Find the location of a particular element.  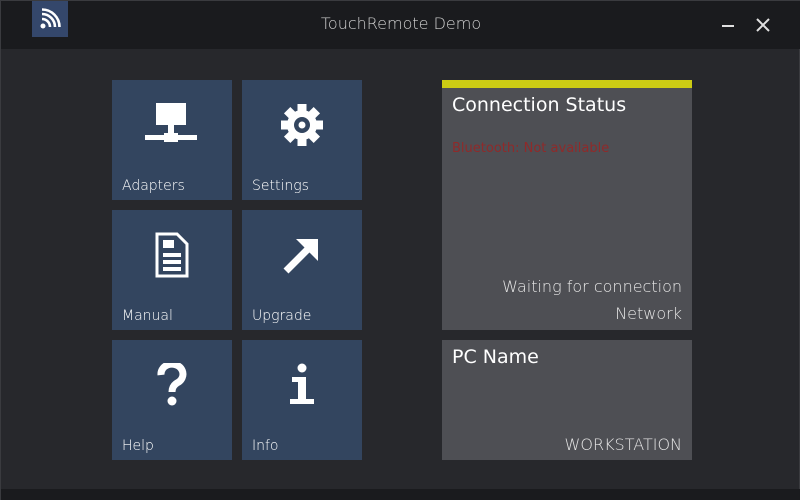

status-bar is located at coordinates (400, 494).